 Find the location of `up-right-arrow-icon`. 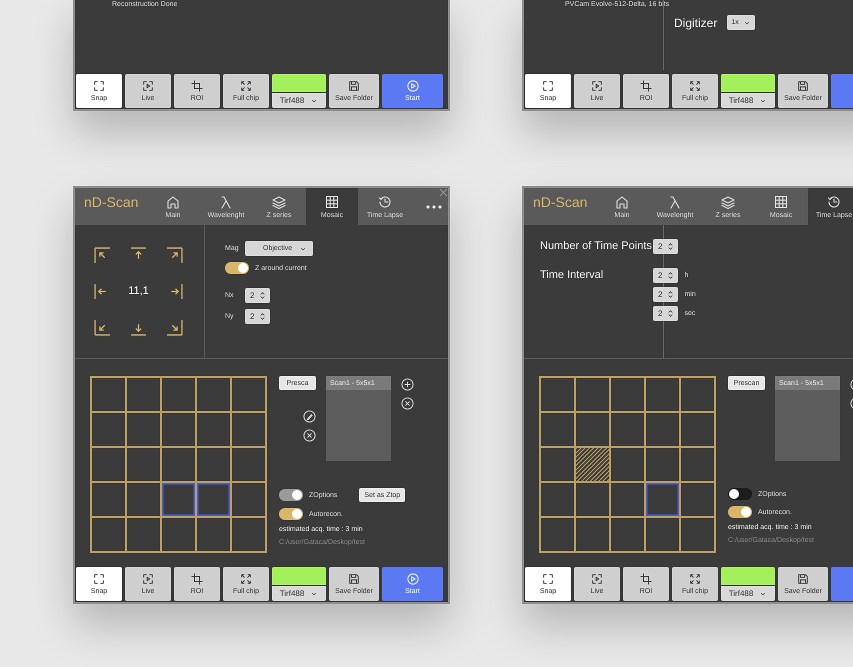

up-right-arrow-icon is located at coordinates (174, 255).